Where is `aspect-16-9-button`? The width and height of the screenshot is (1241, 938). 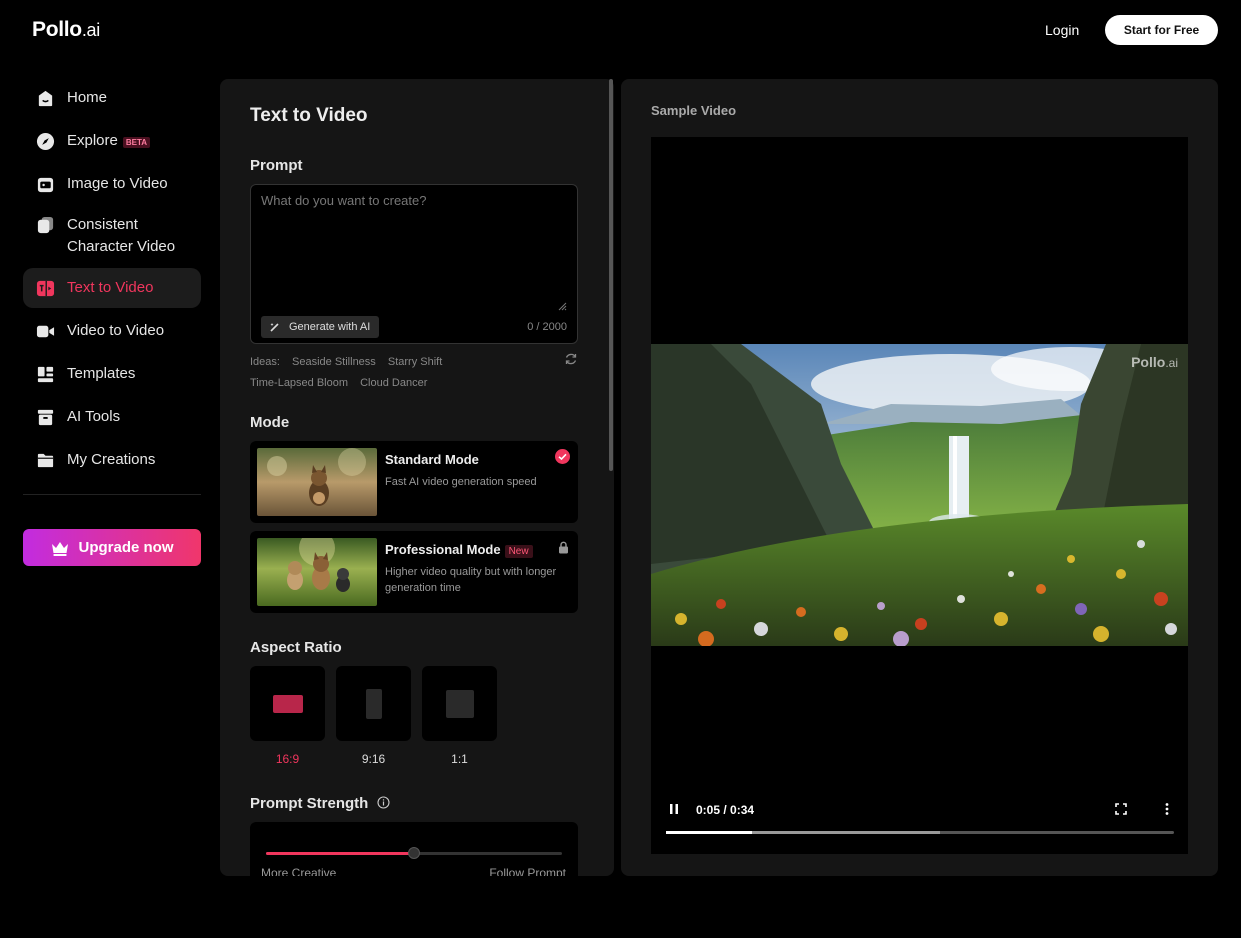 aspect-16-9-button is located at coordinates (287, 703).